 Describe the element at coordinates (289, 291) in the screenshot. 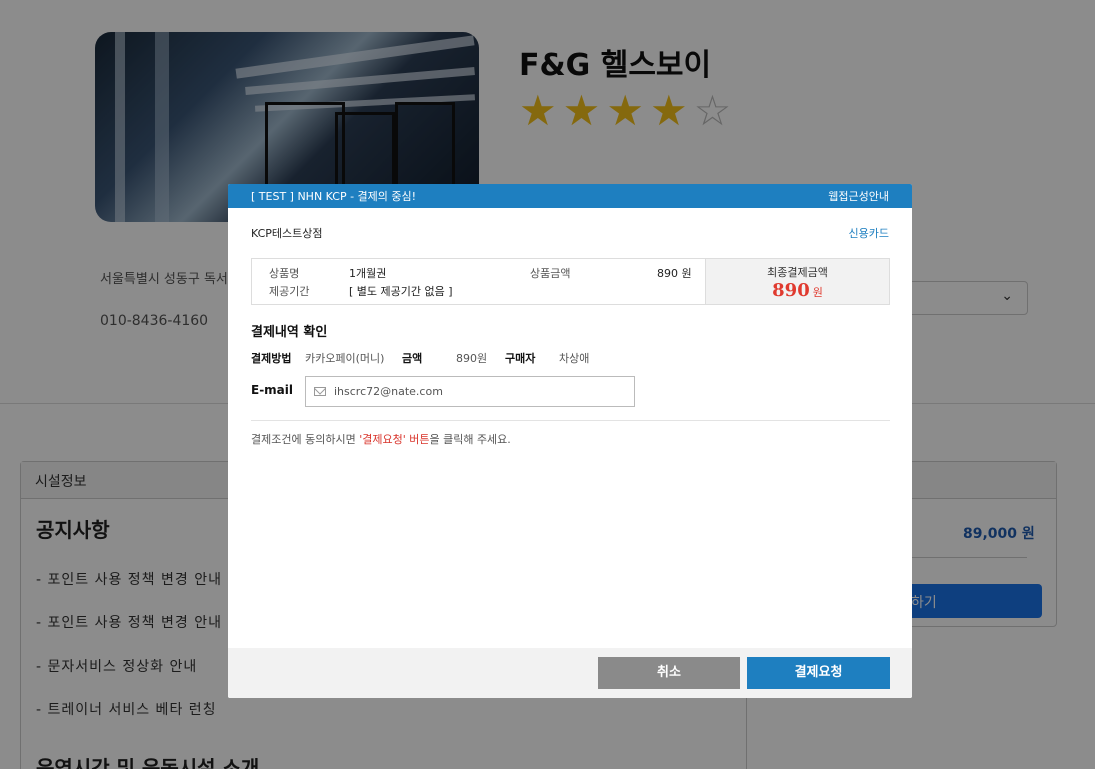

I see `period-label: 제공기간` at that location.